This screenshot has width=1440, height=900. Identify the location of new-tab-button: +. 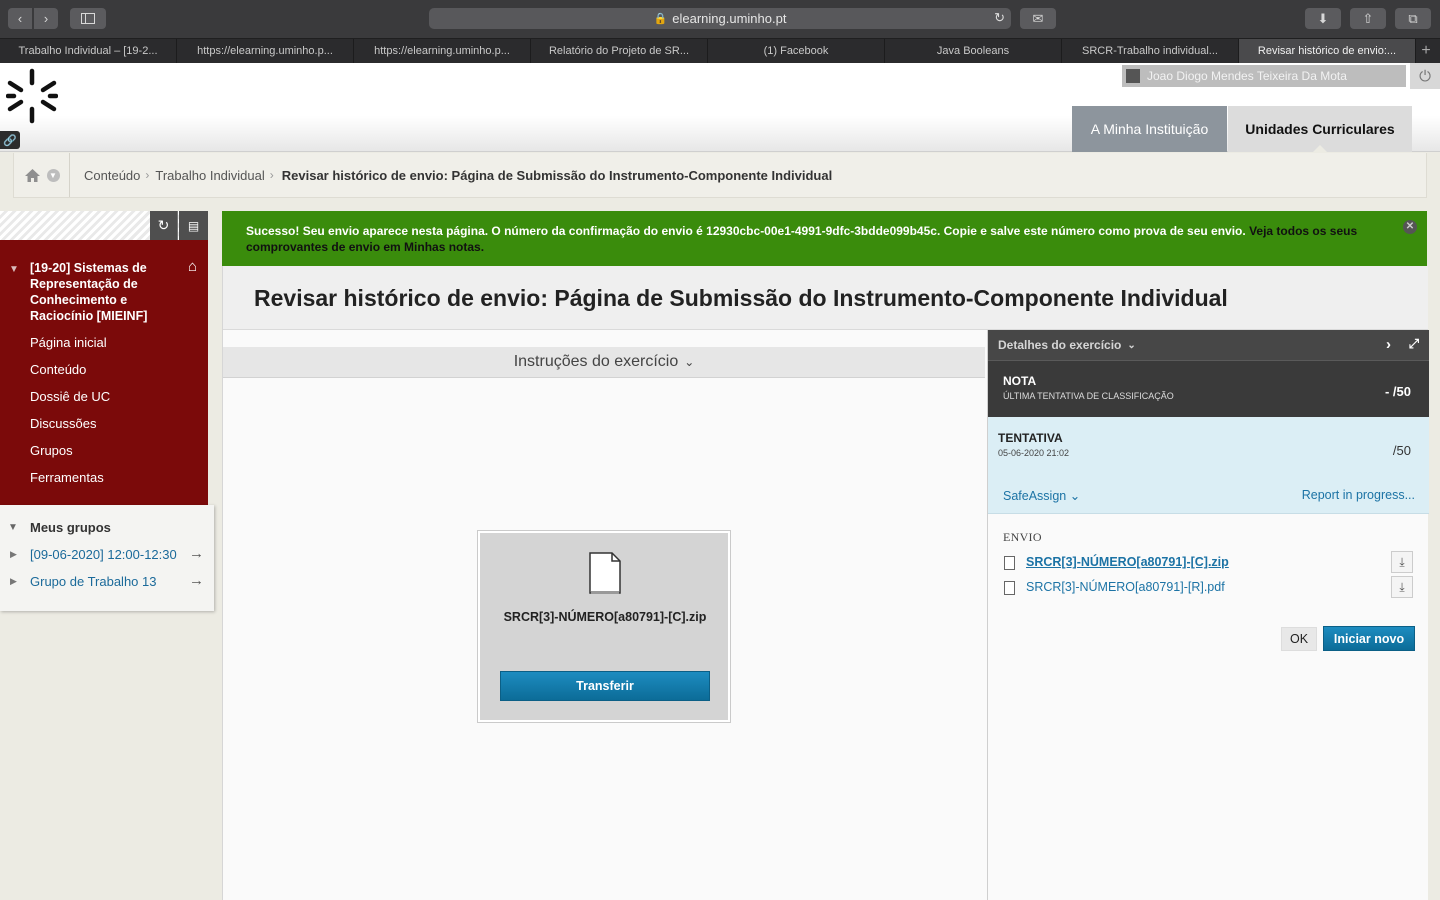
(1426, 51).